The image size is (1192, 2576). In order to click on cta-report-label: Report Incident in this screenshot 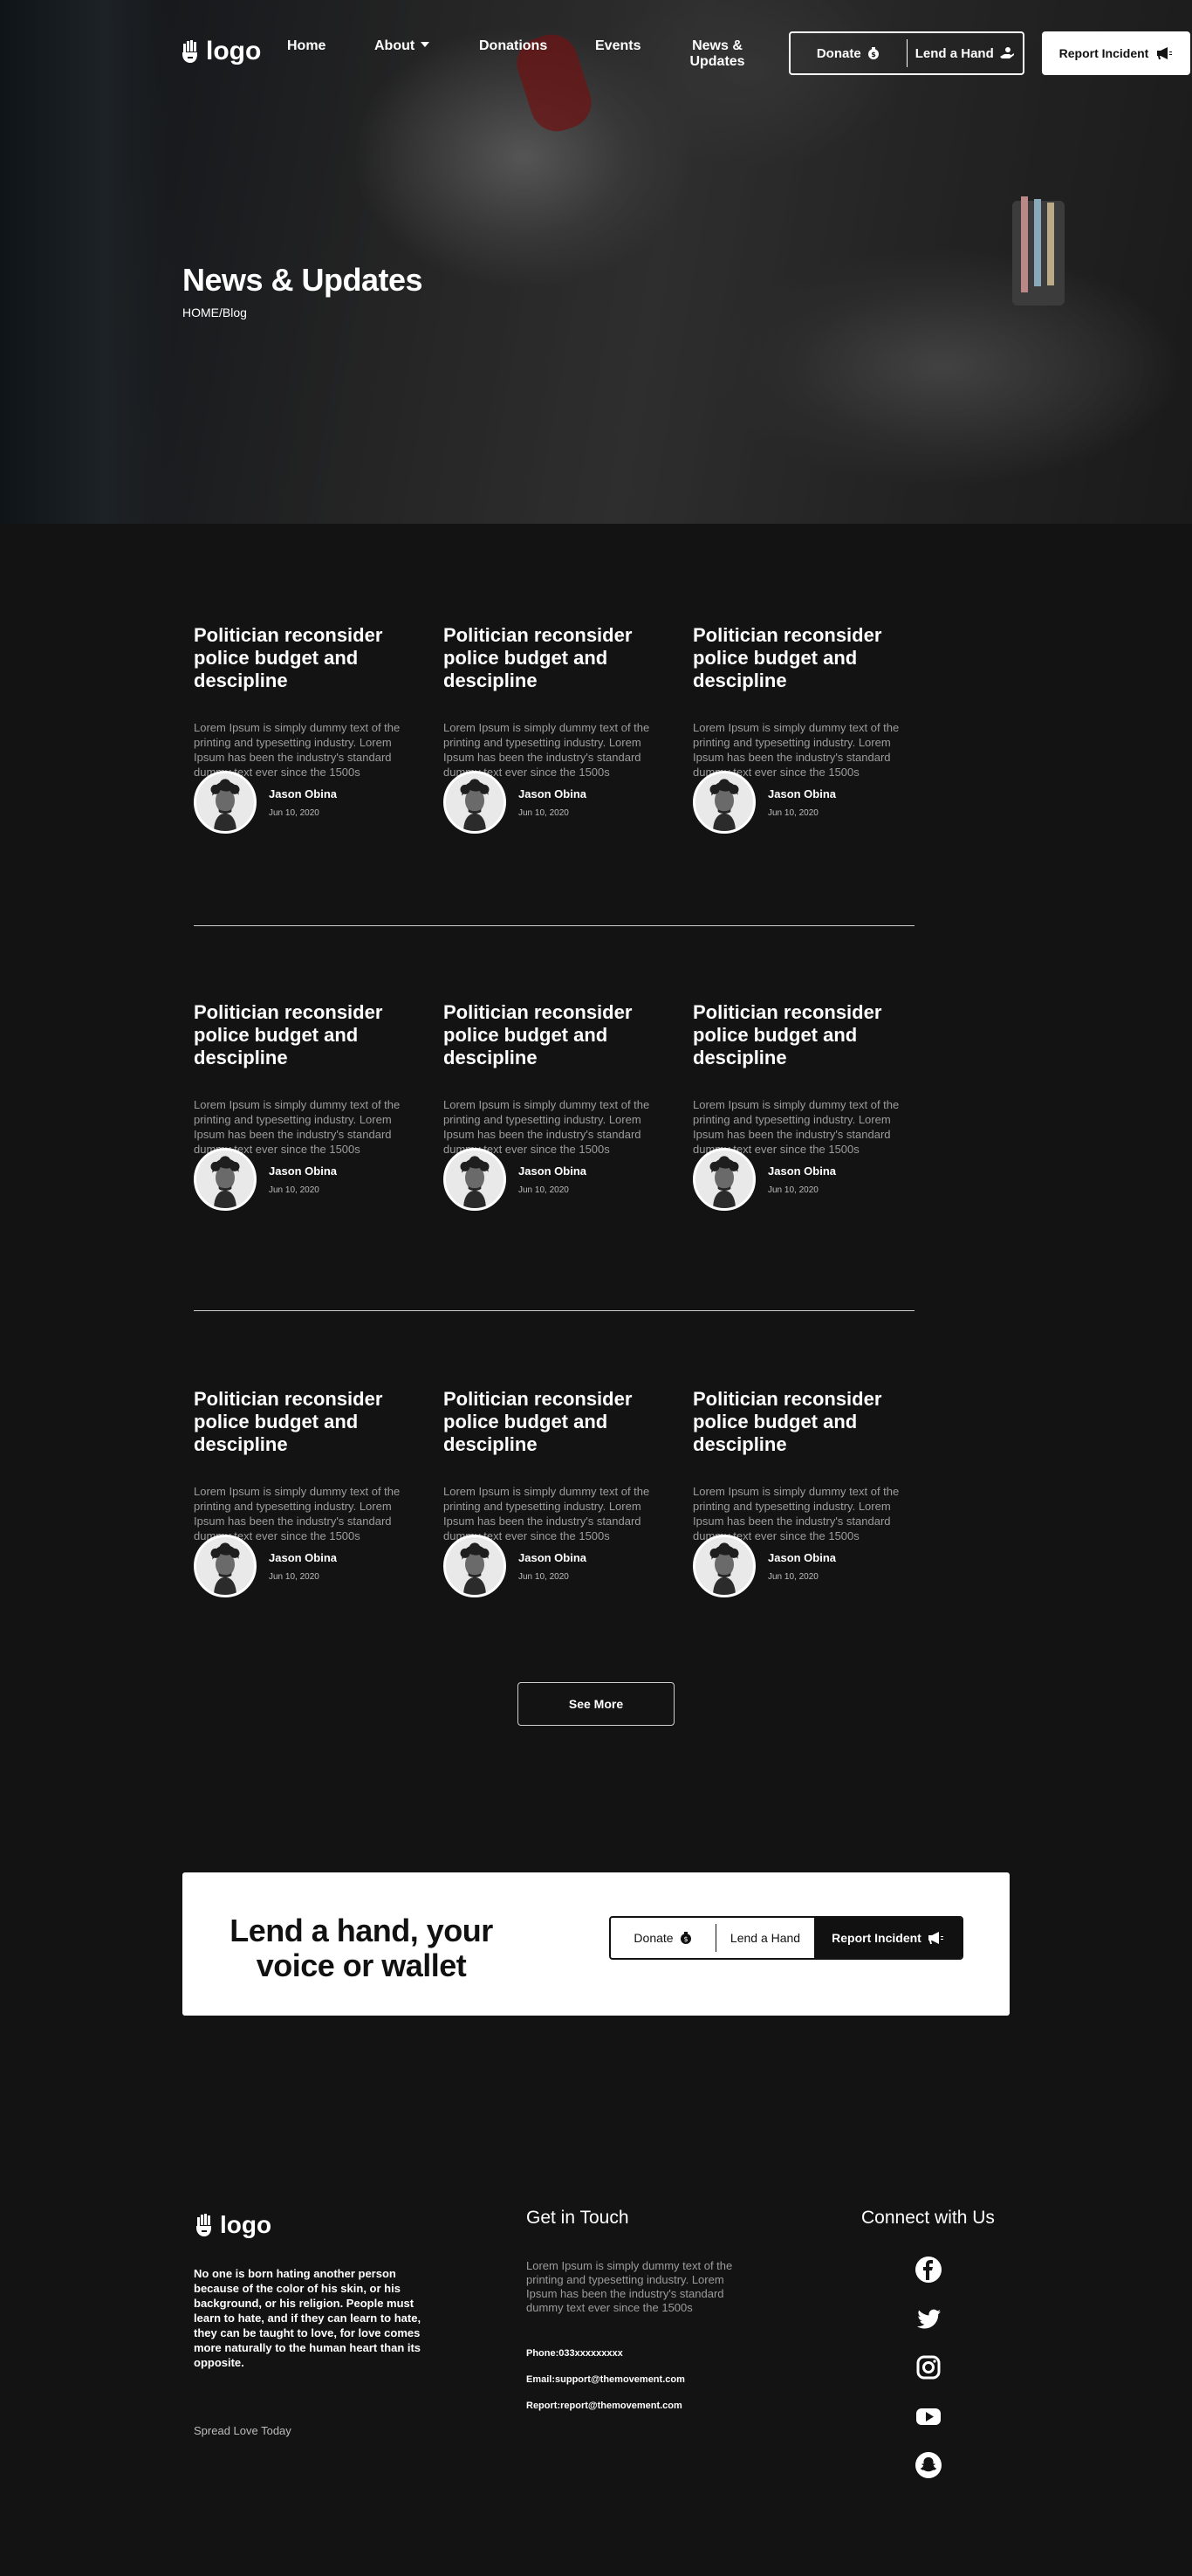, I will do `click(876, 1938)`.